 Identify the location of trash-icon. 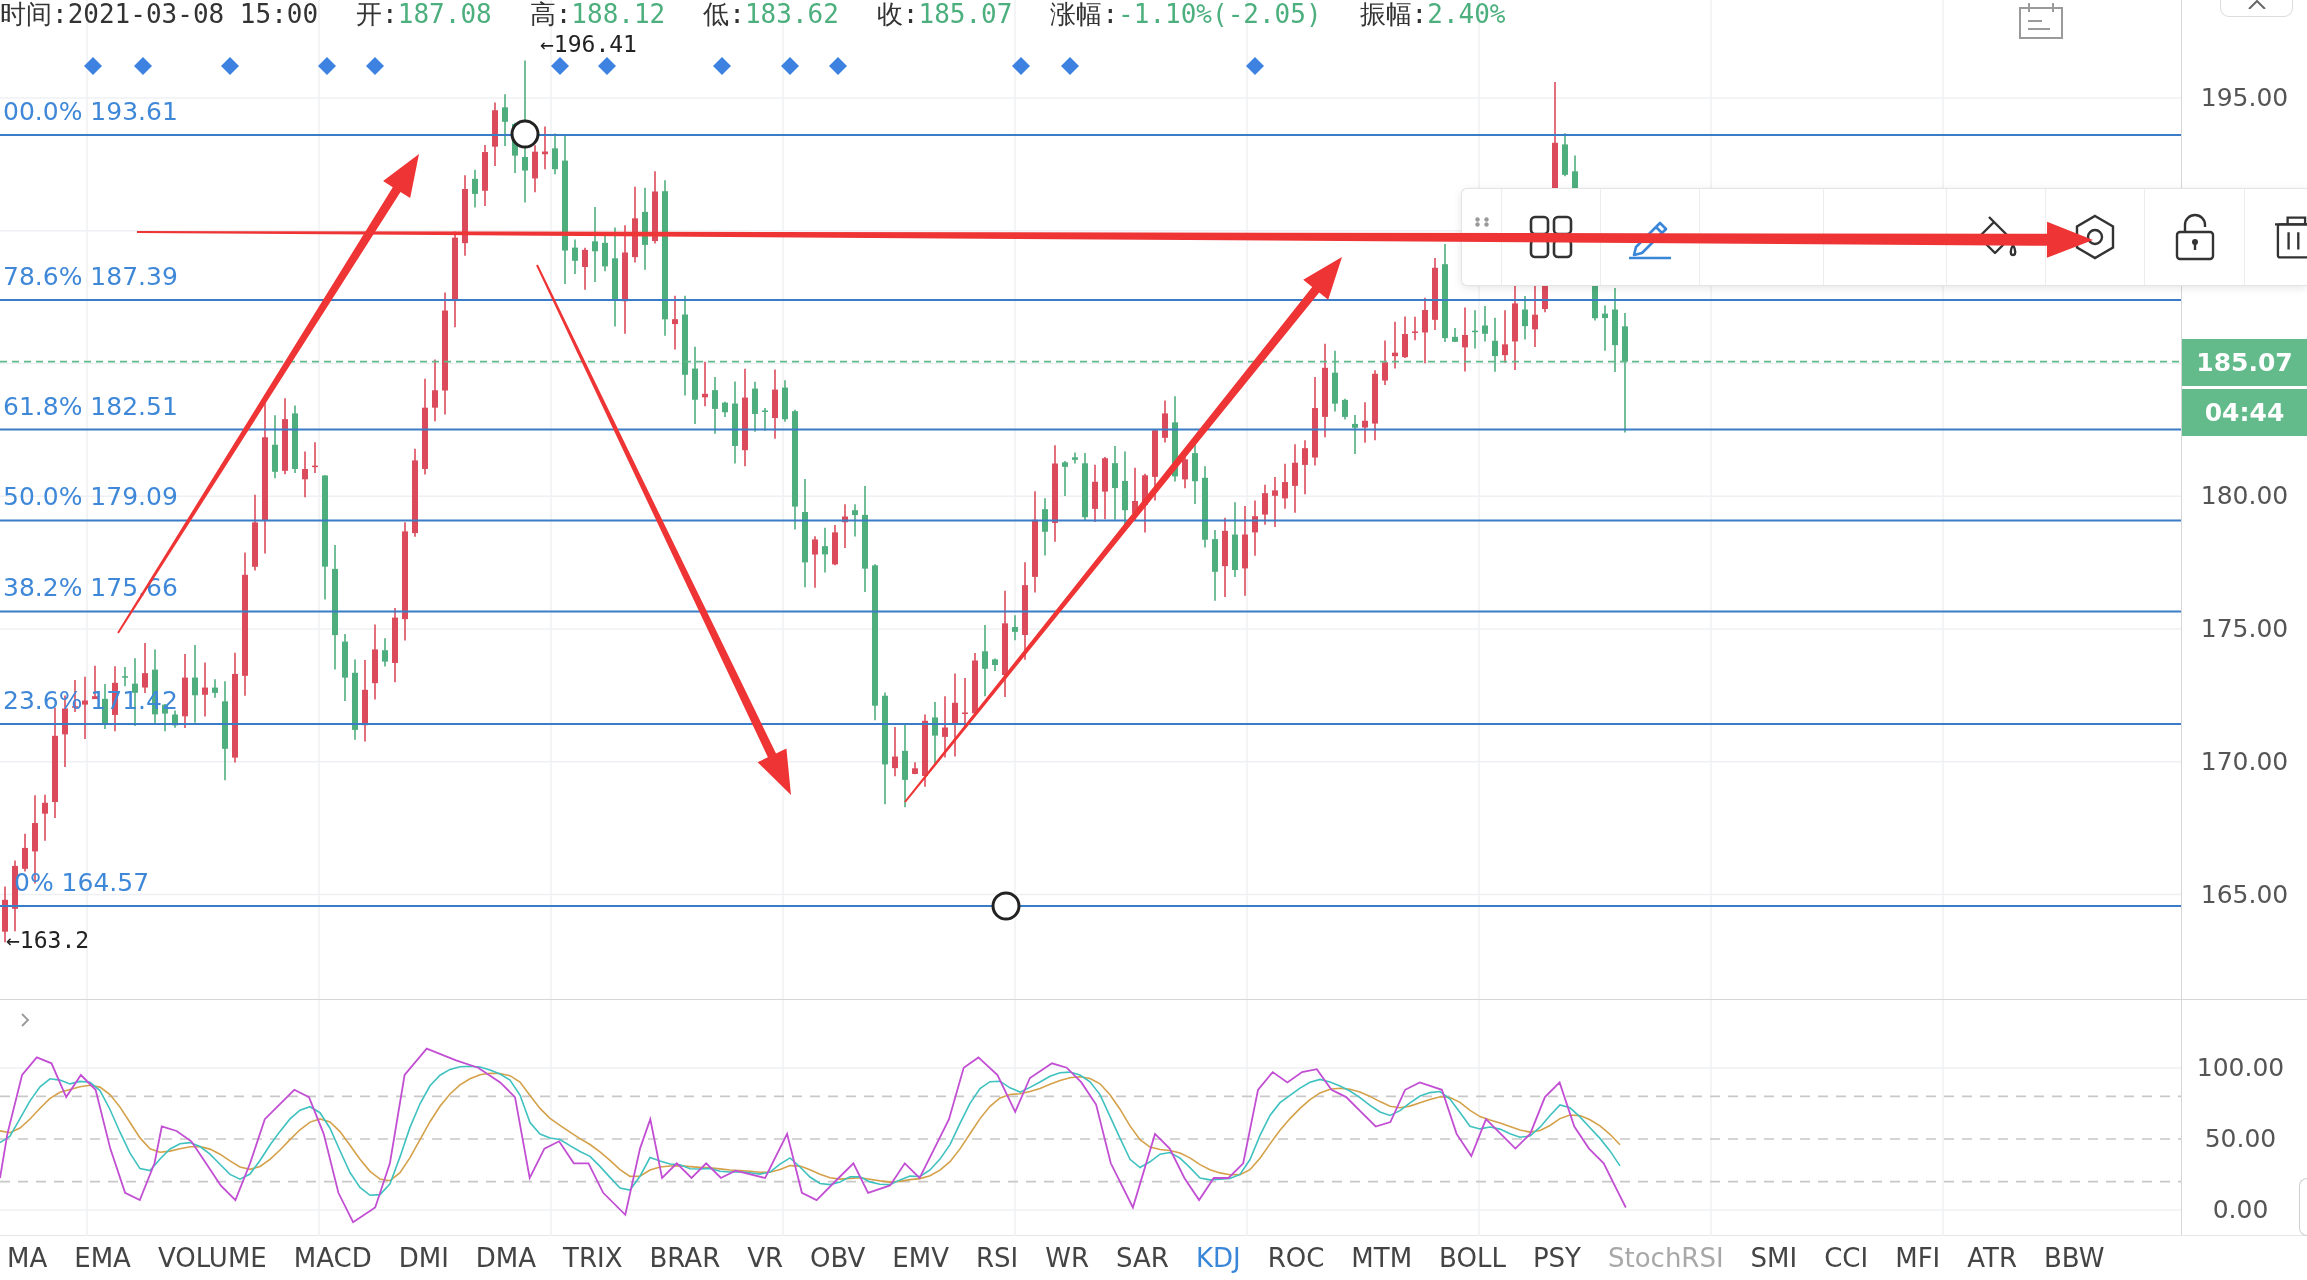
(2291, 237).